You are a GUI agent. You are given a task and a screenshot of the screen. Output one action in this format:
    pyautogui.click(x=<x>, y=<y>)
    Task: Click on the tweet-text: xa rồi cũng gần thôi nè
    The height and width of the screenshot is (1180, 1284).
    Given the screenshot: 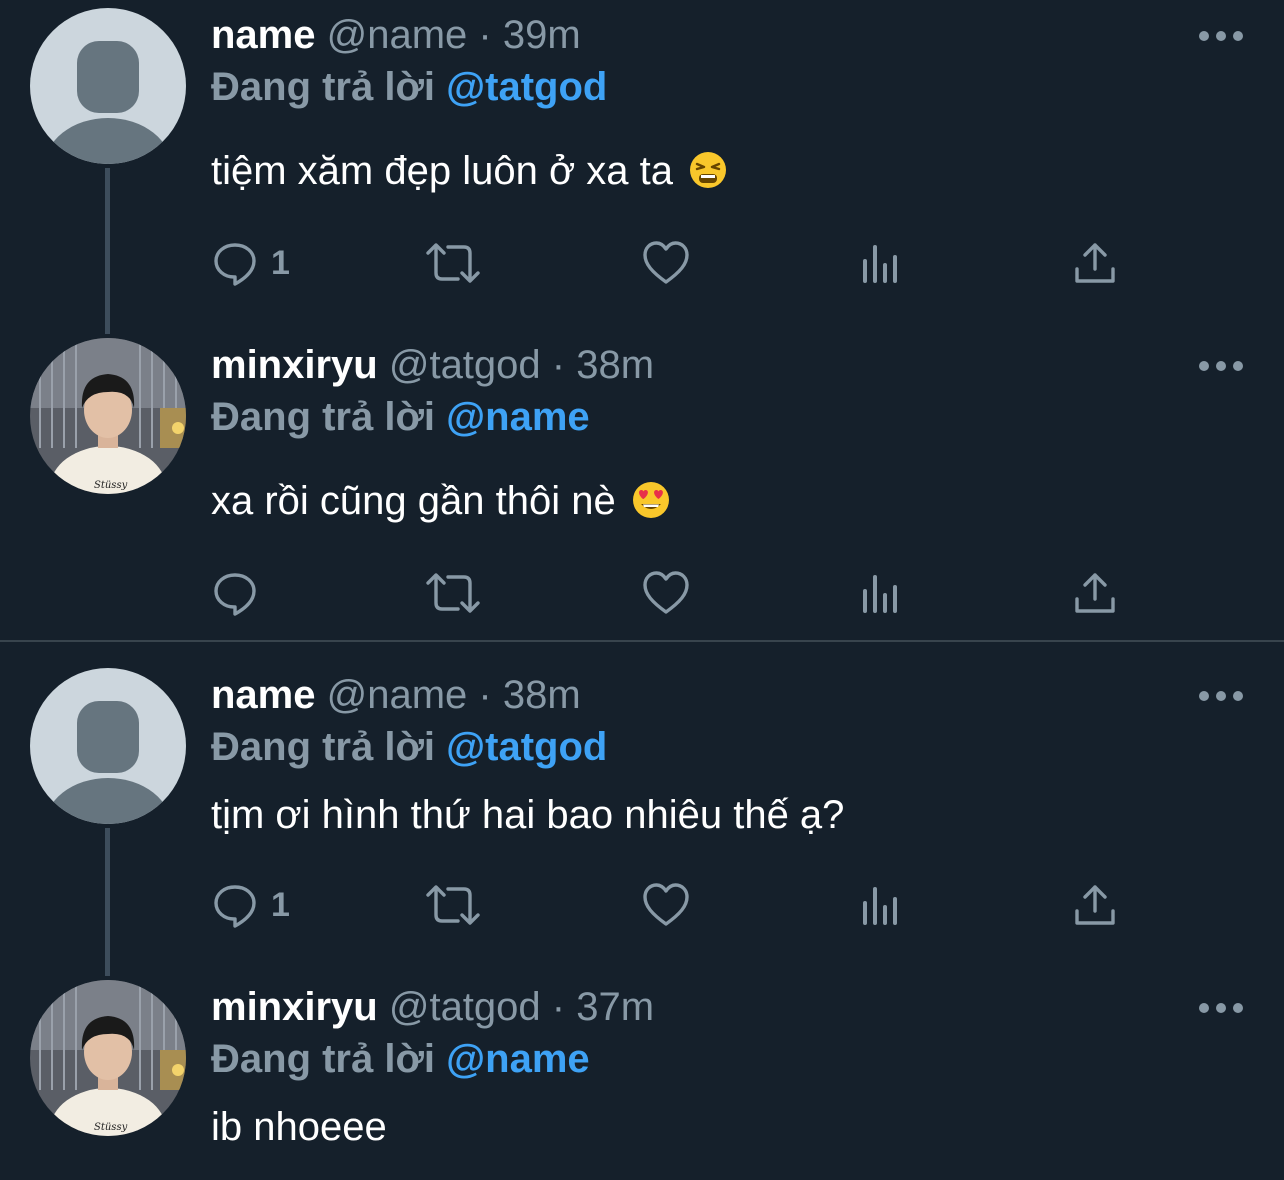 What is the action you would take?
    pyautogui.click(x=441, y=501)
    